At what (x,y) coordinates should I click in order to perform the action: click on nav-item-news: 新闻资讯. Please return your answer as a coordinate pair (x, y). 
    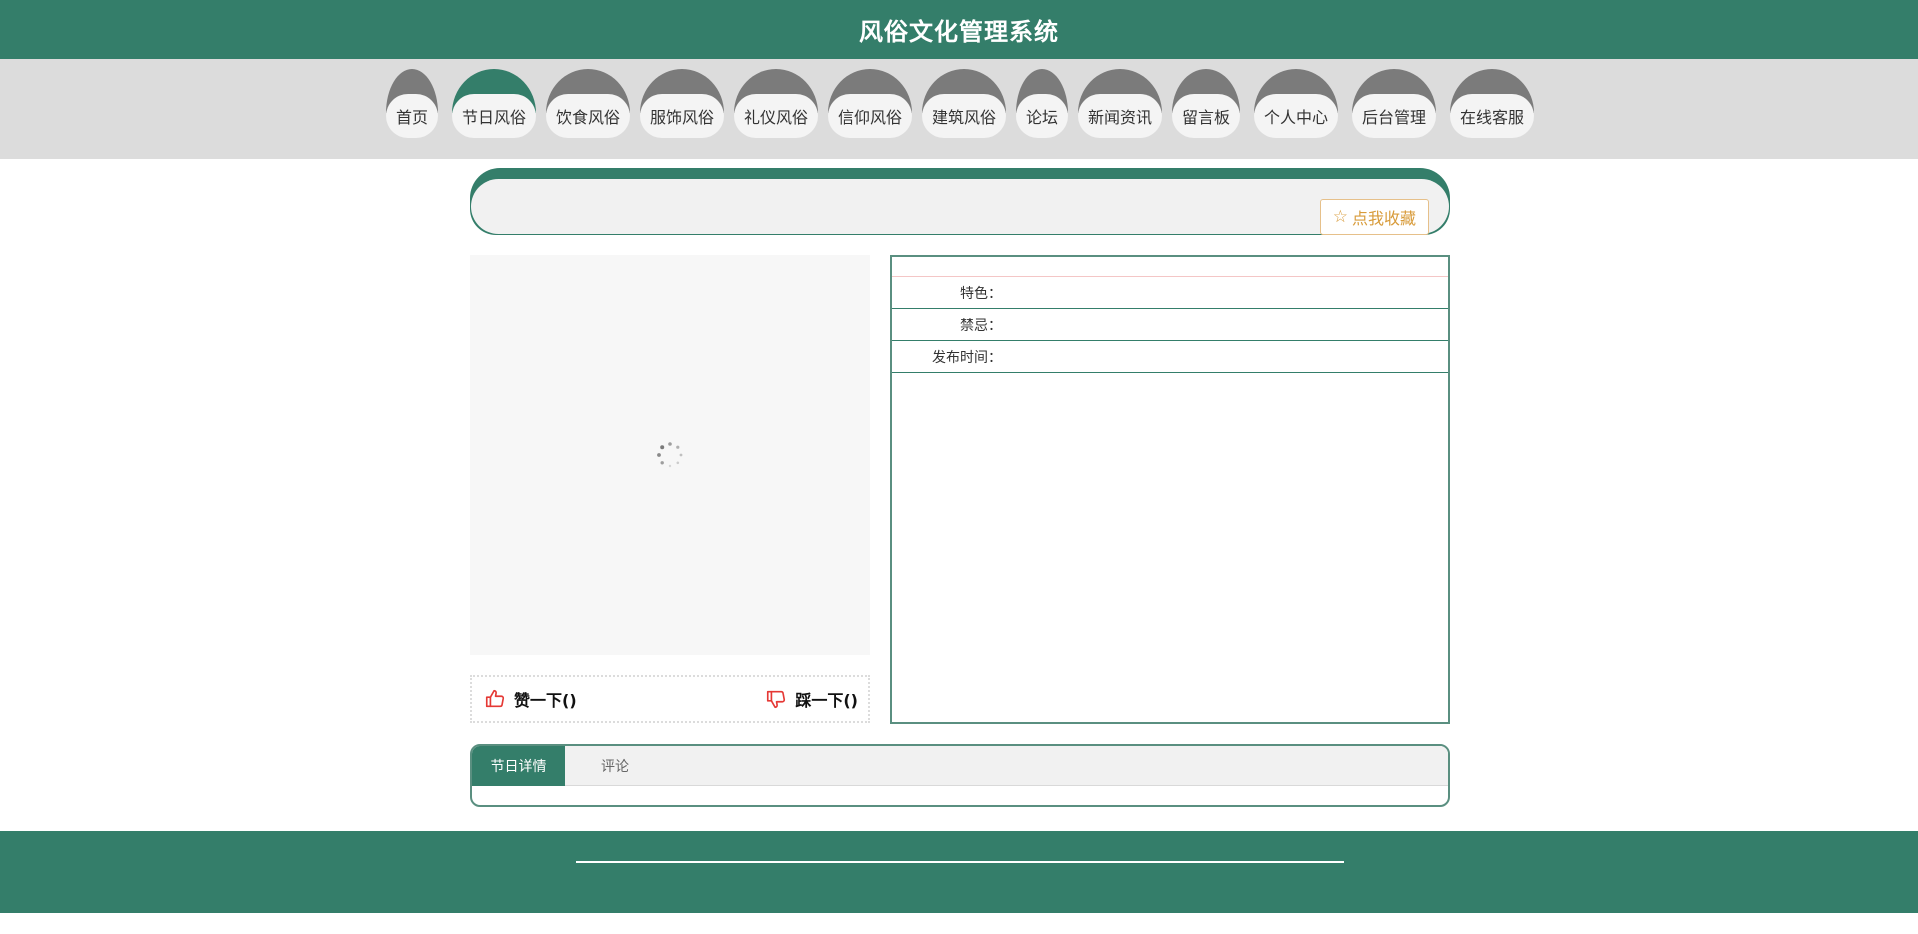
    Looking at the image, I should click on (1120, 103).